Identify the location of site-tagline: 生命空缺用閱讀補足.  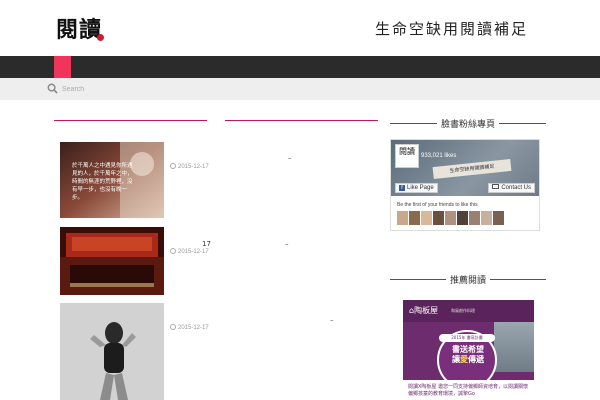
(451, 29).